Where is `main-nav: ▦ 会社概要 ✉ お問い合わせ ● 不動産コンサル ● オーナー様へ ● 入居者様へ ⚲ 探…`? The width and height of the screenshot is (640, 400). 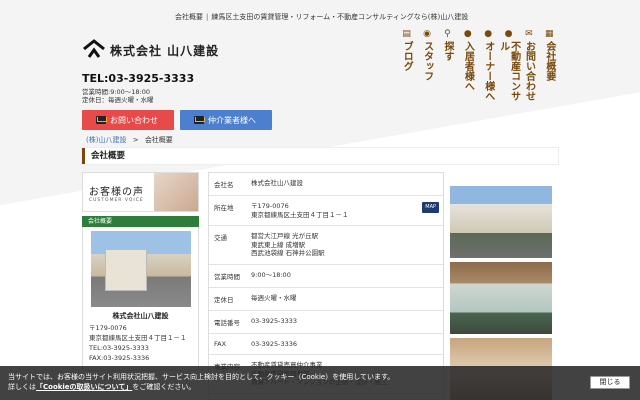 main-nav: ▦ 会社概要 ✉ お問い合わせ ● 不動産コンサル ● オーナー様へ ● 入居者様へ ⚲ 探… is located at coordinates (478, 69).